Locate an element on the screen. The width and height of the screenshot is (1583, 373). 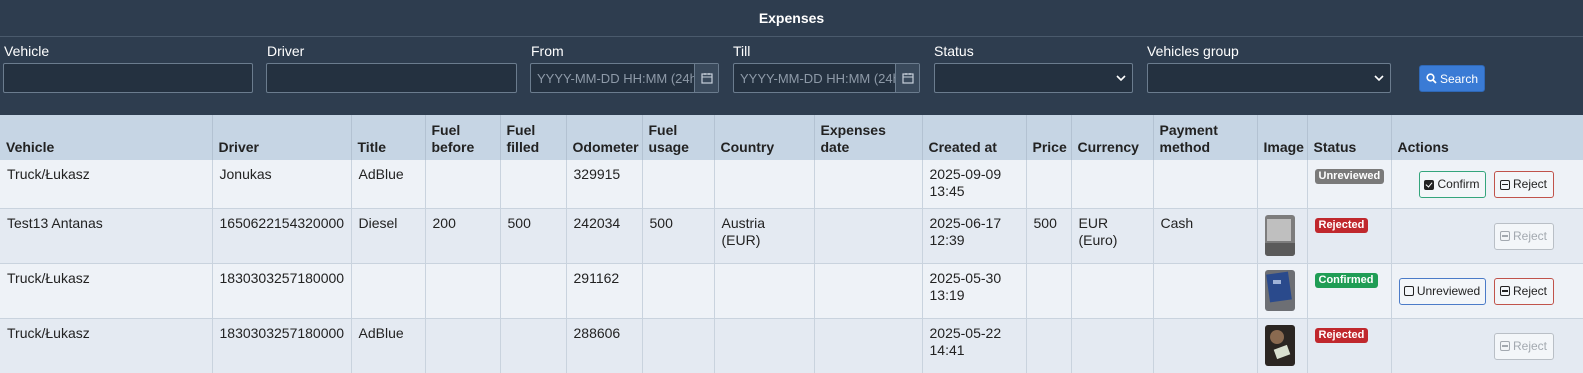
cell-odometer: 242034 is located at coordinates (604, 236).